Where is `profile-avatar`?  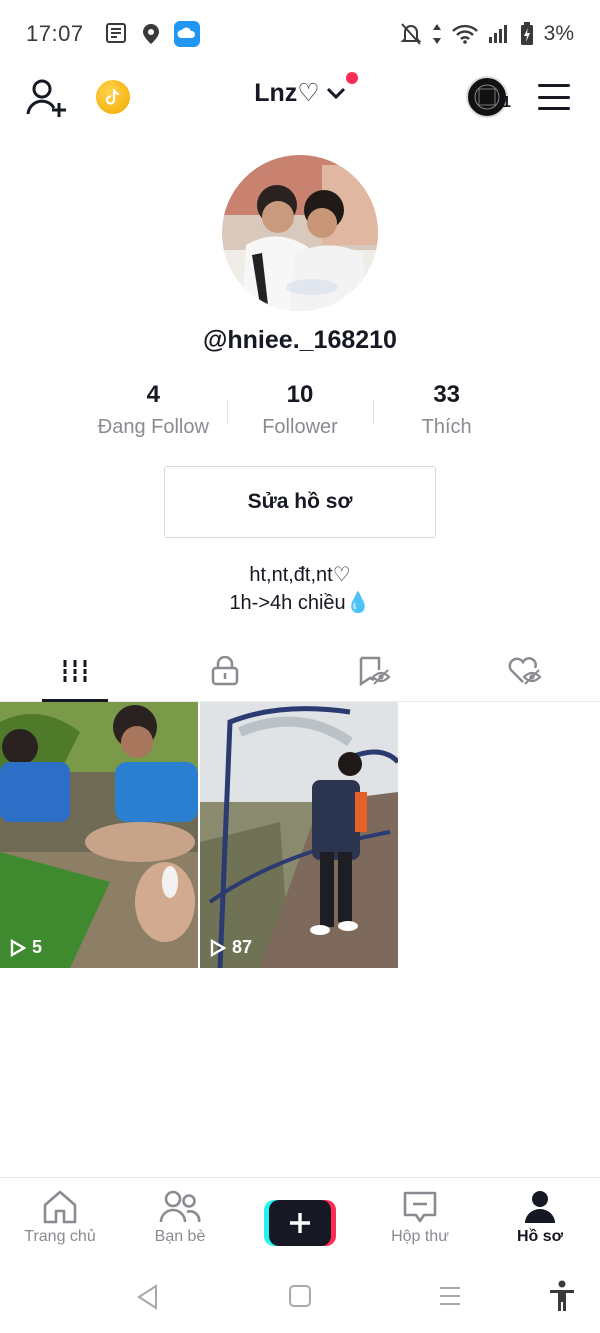 profile-avatar is located at coordinates (300, 233).